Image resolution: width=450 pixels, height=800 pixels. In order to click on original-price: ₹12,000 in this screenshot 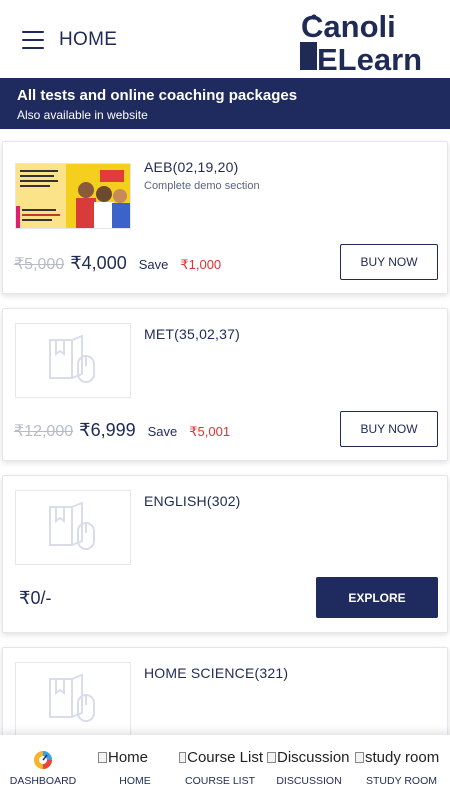, I will do `click(44, 431)`.